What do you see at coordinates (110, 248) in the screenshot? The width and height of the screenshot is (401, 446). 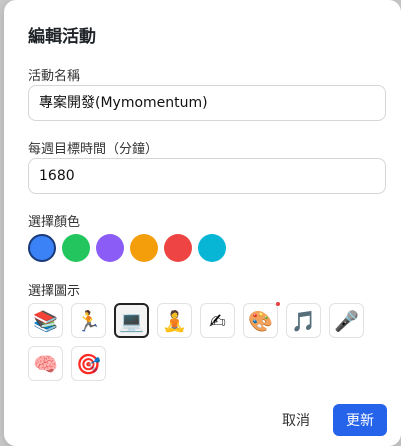 I see `color-swatch-purple` at bounding box center [110, 248].